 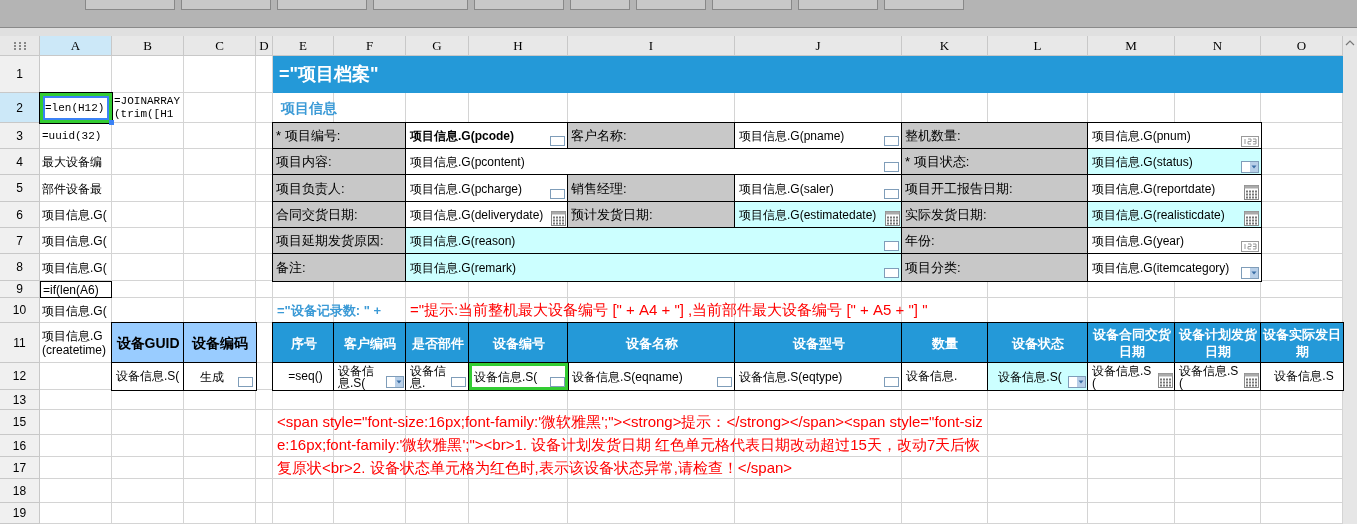 What do you see at coordinates (463, 267) in the screenshot?
I see `cell-text: 项目信息.G(remark)` at bounding box center [463, 267].